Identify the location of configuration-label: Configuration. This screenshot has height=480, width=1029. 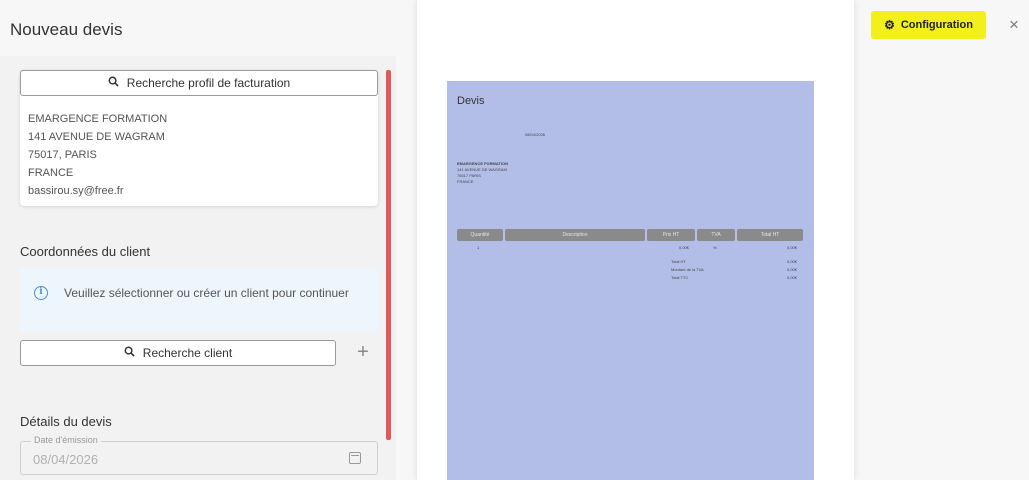
(936, 25).